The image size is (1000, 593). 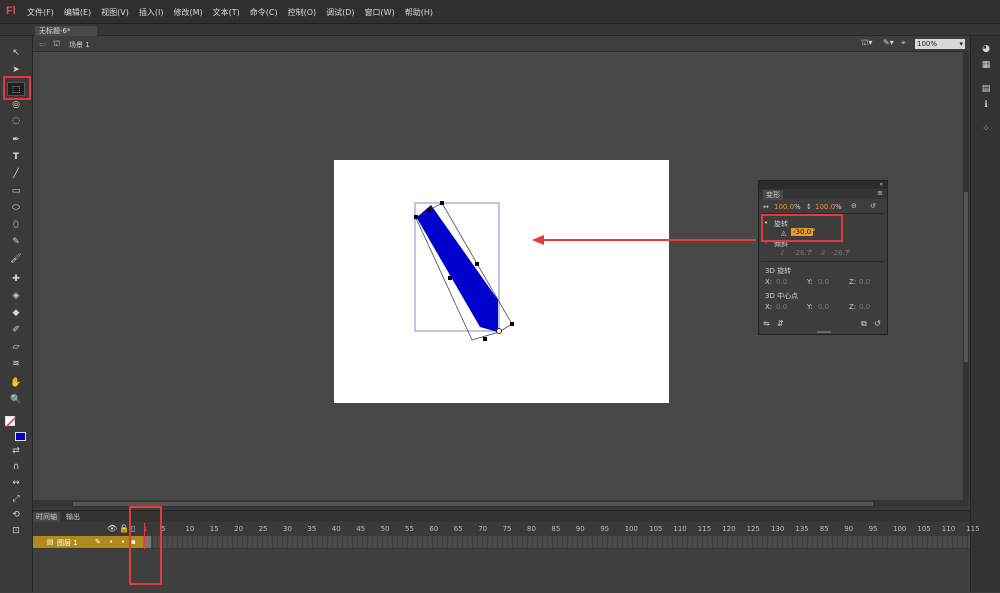 What do you see at coordinates (903, 43) in the screenshot?
I see `center-stage-icon: ⌖` at bounding box center [903, 43].